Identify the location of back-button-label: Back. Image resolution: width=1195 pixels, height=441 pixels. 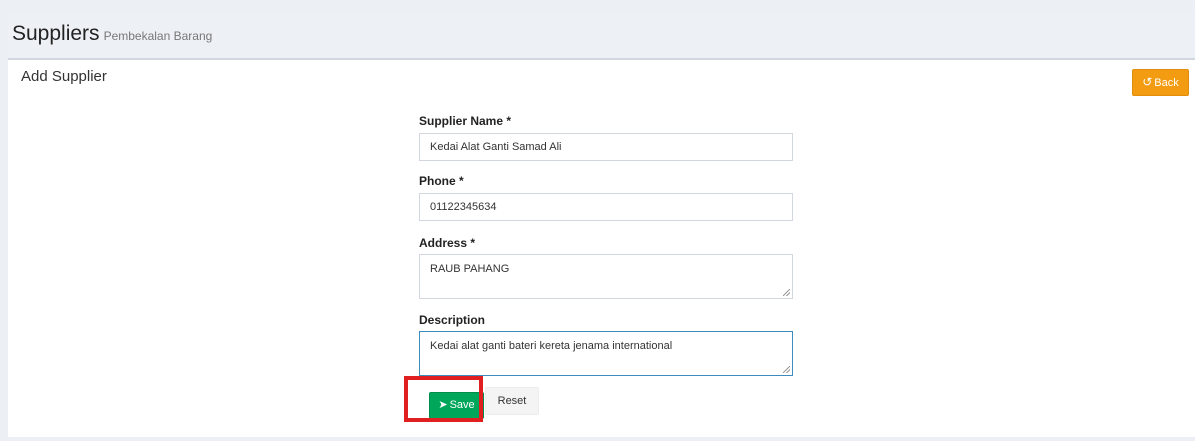
(1166, 83).